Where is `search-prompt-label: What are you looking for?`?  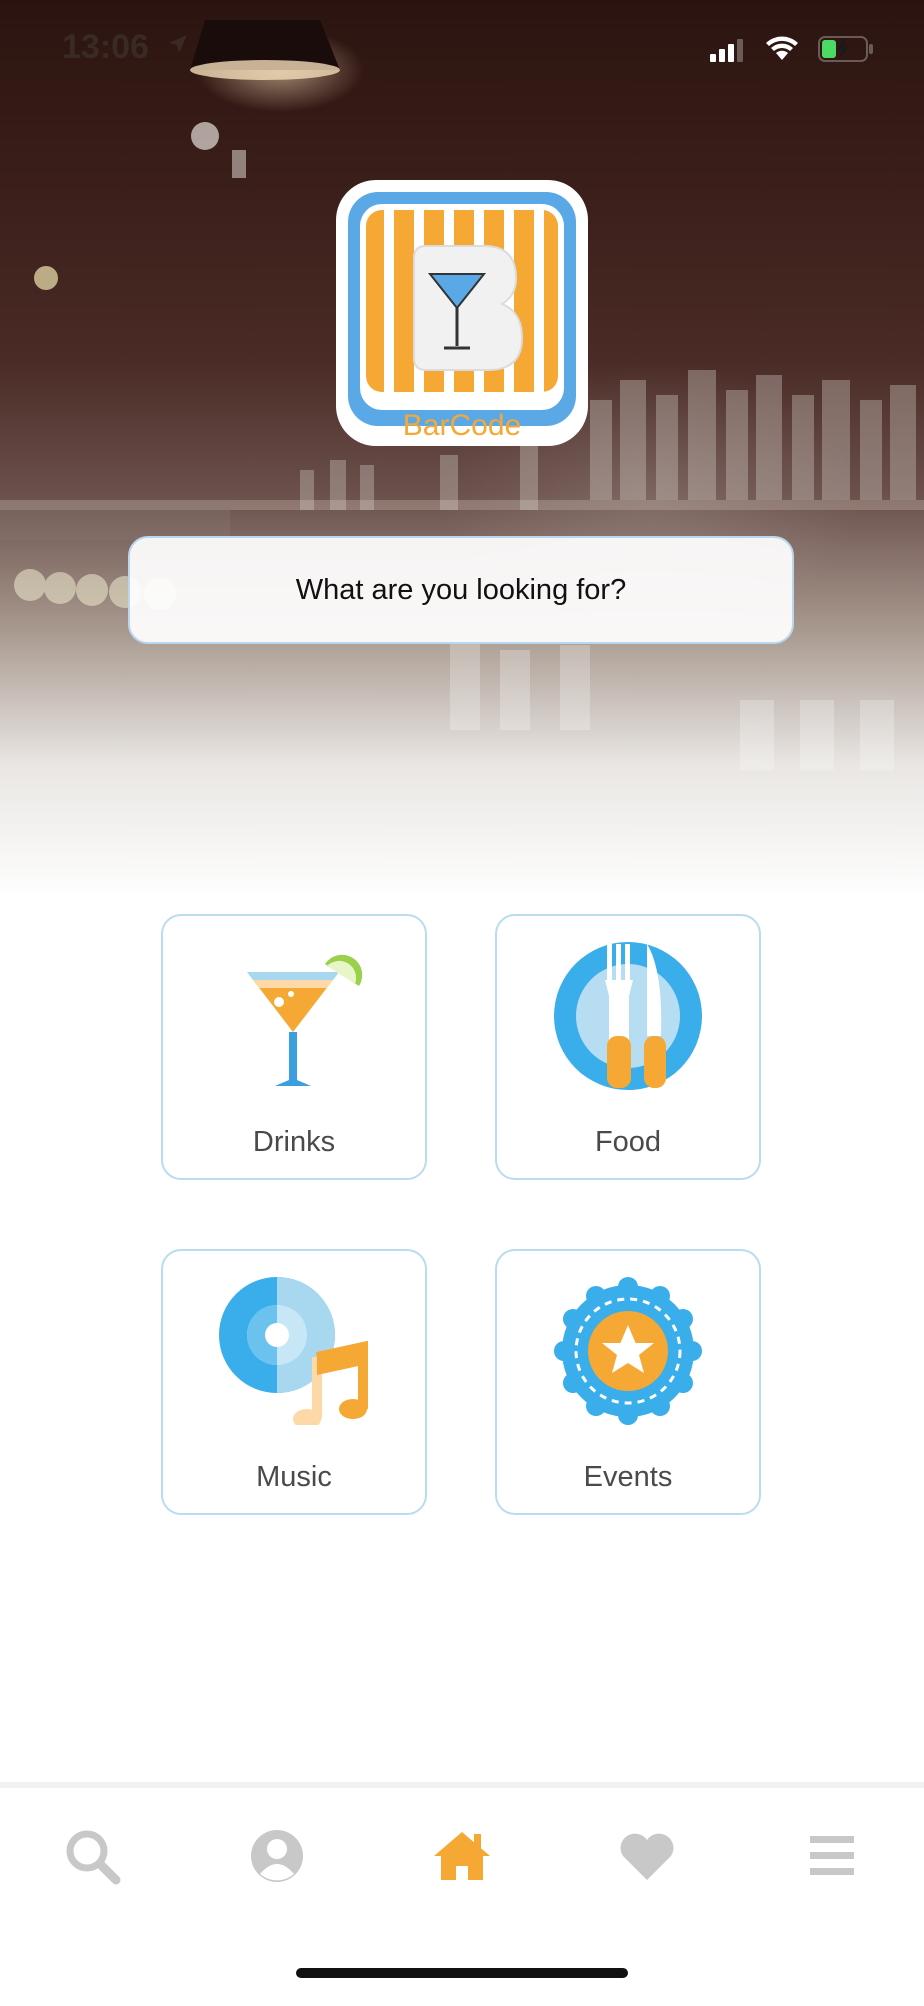 search-prompt-label: What are you looking for? is located at coordinates (461, 589).